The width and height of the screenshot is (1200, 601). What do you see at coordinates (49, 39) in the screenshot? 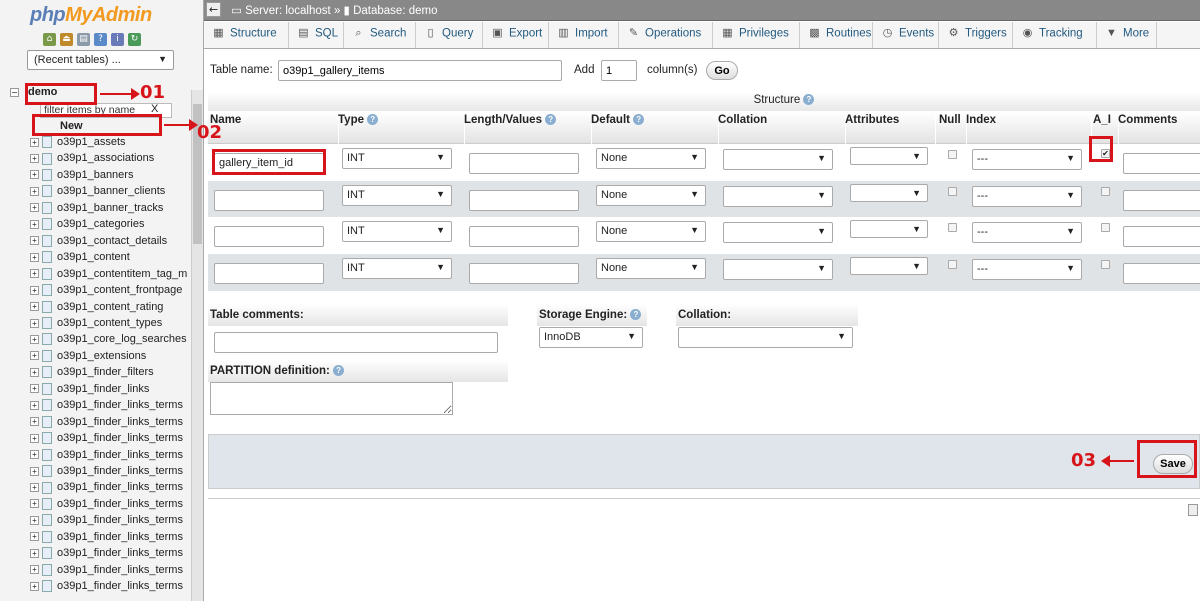
I see `home-icon: ⌂` at bounding box center [49, 39].